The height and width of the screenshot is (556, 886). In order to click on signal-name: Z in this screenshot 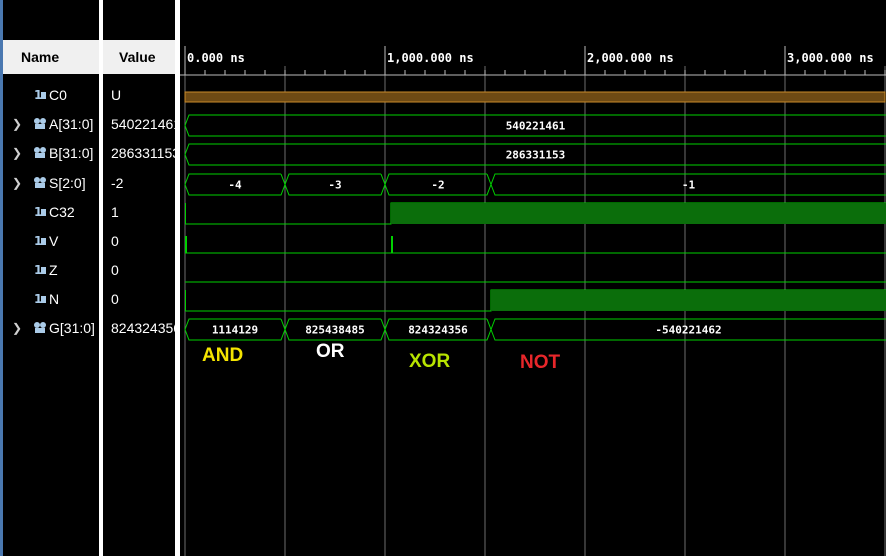, I will do `click(53, 270)`.